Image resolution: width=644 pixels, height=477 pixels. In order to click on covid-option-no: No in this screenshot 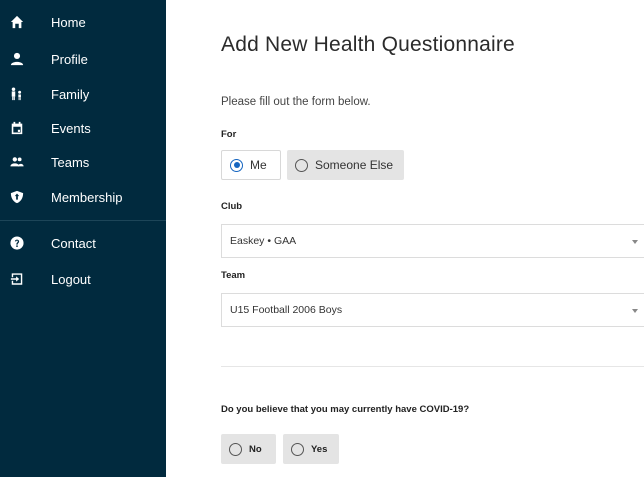, I will do `click(248, 449)`.